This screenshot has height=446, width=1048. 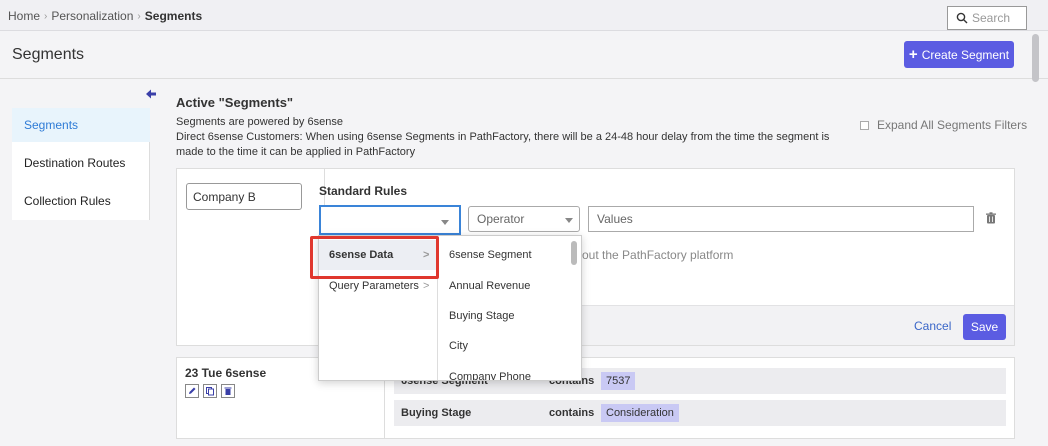 I want to click on page-scrollbar-thumb, so click(x=1035, y=58).